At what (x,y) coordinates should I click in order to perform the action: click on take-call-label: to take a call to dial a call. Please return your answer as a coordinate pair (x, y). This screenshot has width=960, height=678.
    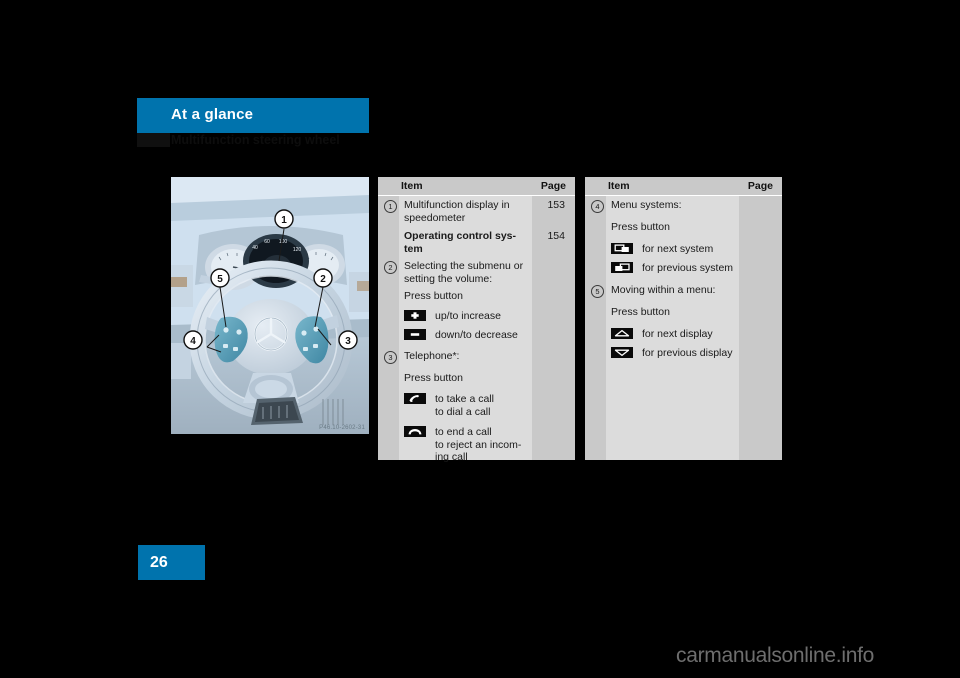
    Looking at the image, I should click on (464, 405).